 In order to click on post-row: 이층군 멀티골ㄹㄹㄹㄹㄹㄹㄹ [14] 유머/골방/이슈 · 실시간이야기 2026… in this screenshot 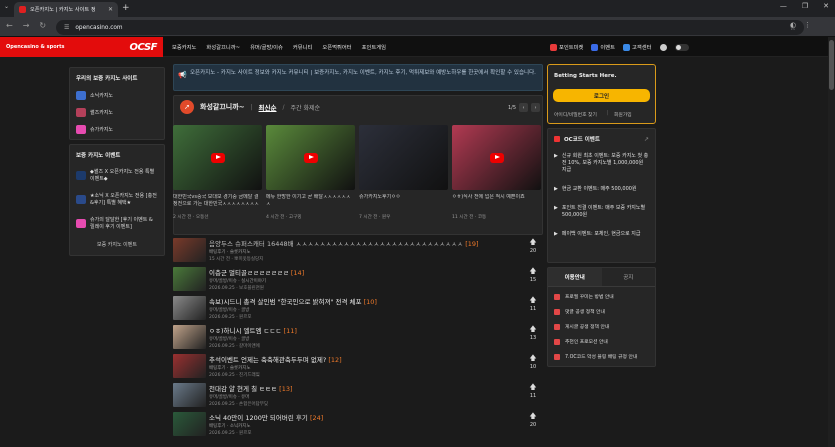, I will do `click(358, 279)`.